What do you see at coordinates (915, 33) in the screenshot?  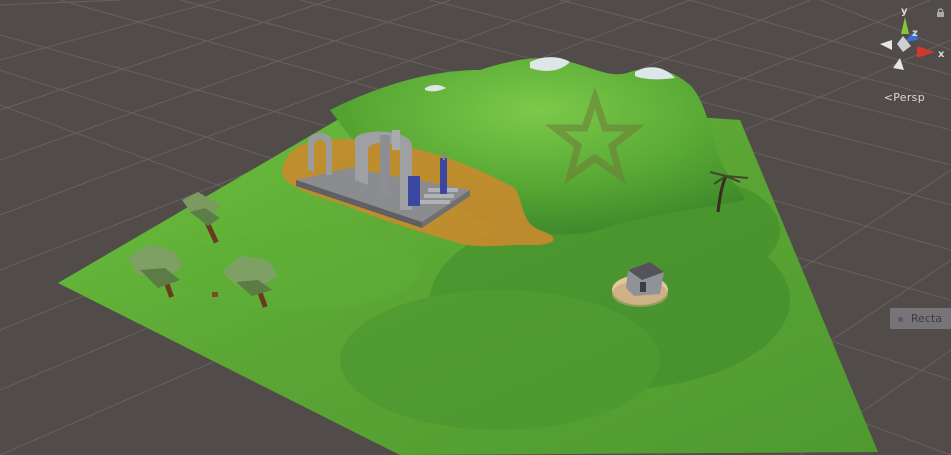 I see `axis-z-label: z` at bounding box center [915, 33].